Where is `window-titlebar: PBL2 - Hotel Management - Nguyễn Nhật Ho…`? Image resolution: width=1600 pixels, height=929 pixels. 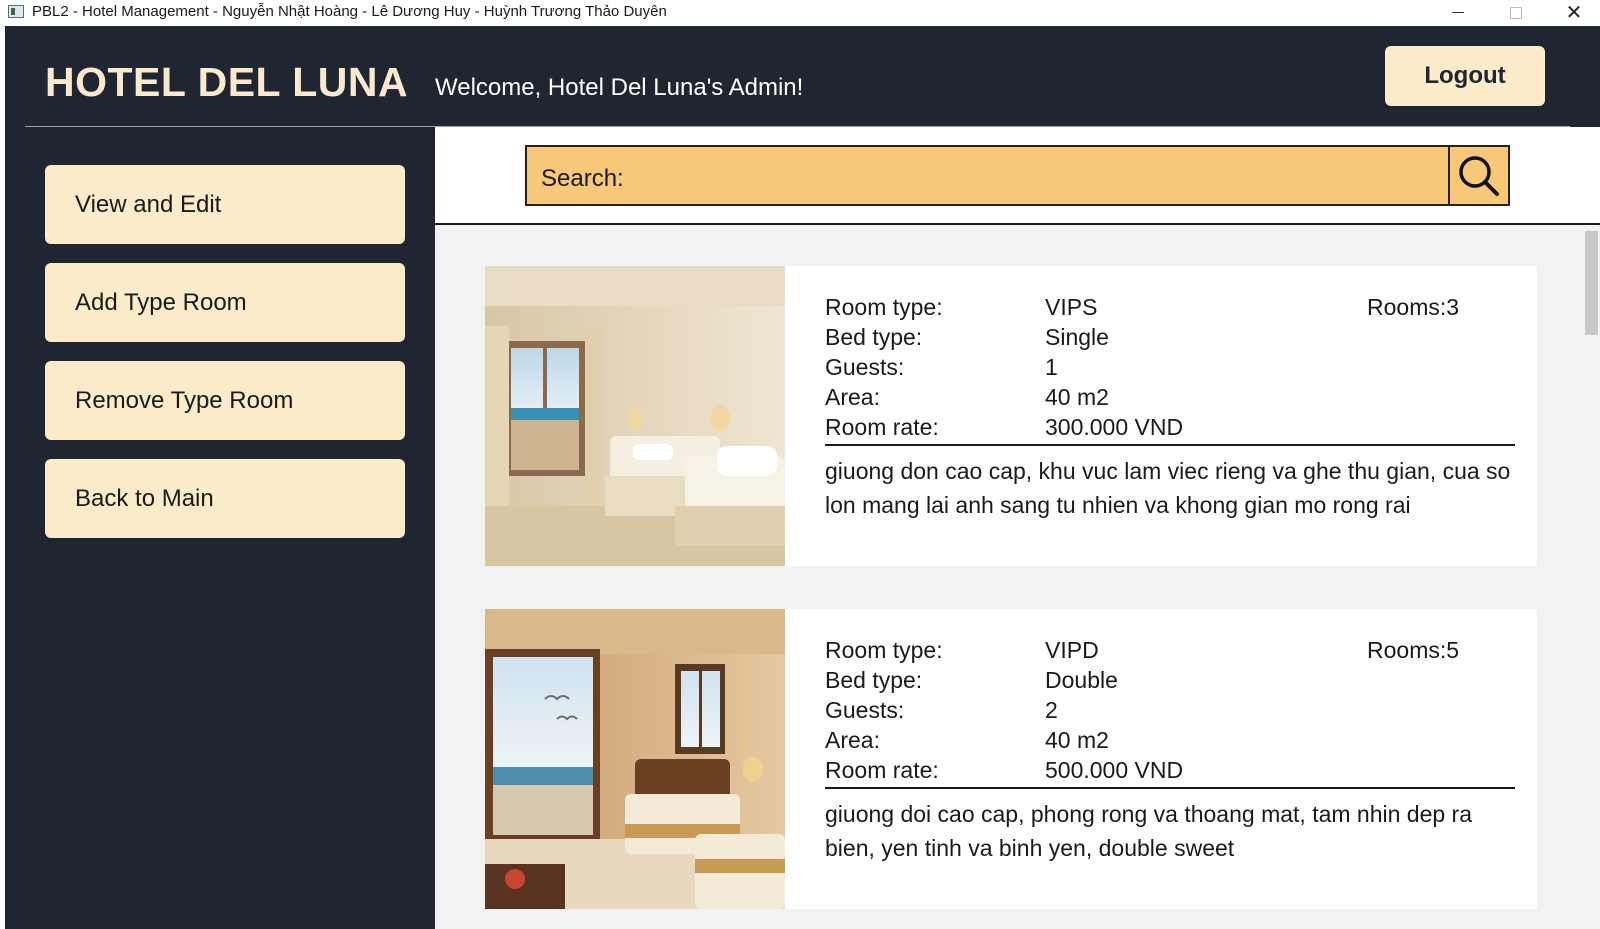
window-titlebar: PBL2 - Hotel Management - Nguyễn Nhật Ho… is located at coordinates (800, 12).